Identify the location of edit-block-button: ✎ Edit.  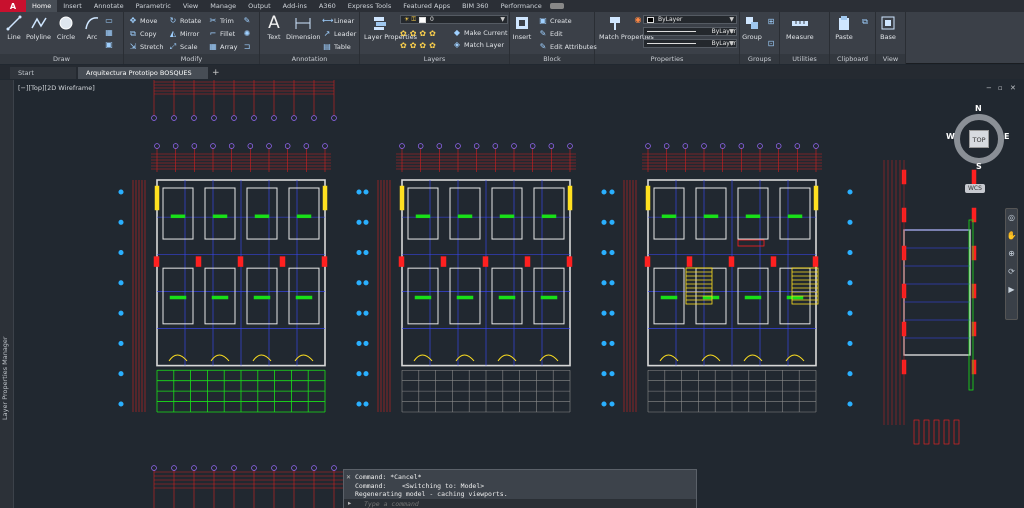
(550, 33).